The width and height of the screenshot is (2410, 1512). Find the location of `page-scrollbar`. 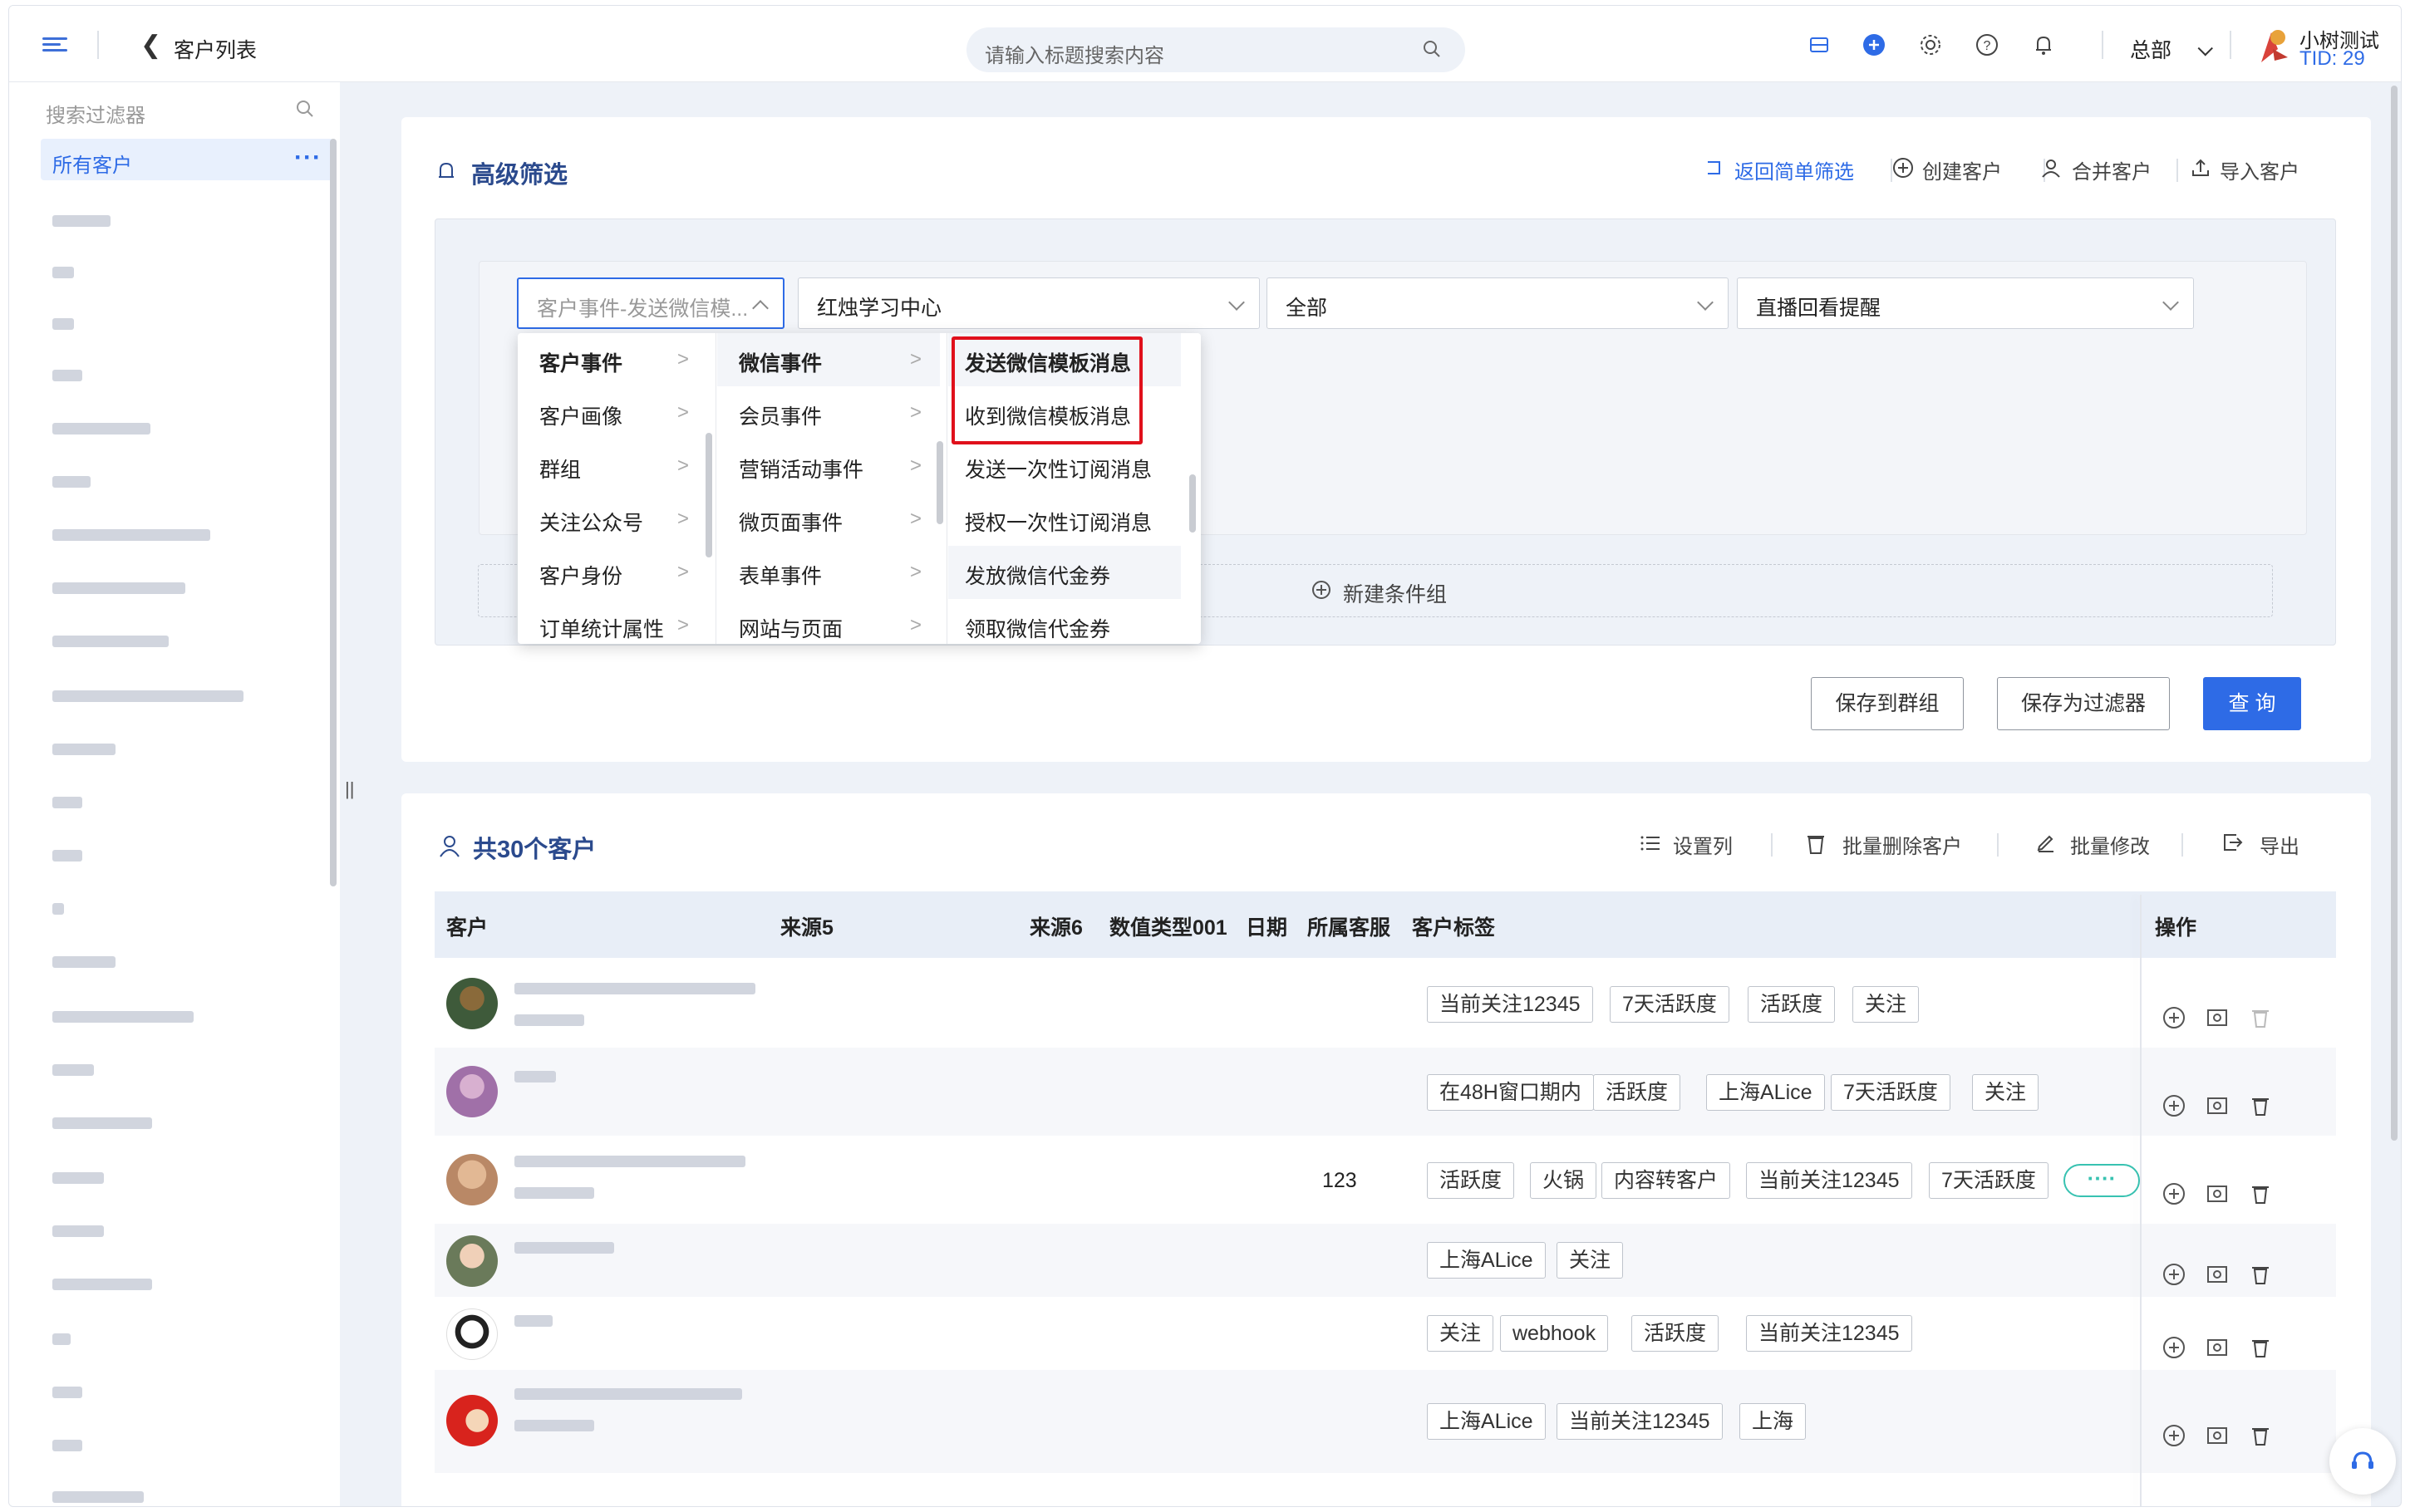

page-scrollbar is located at coordinates (2394, 614).